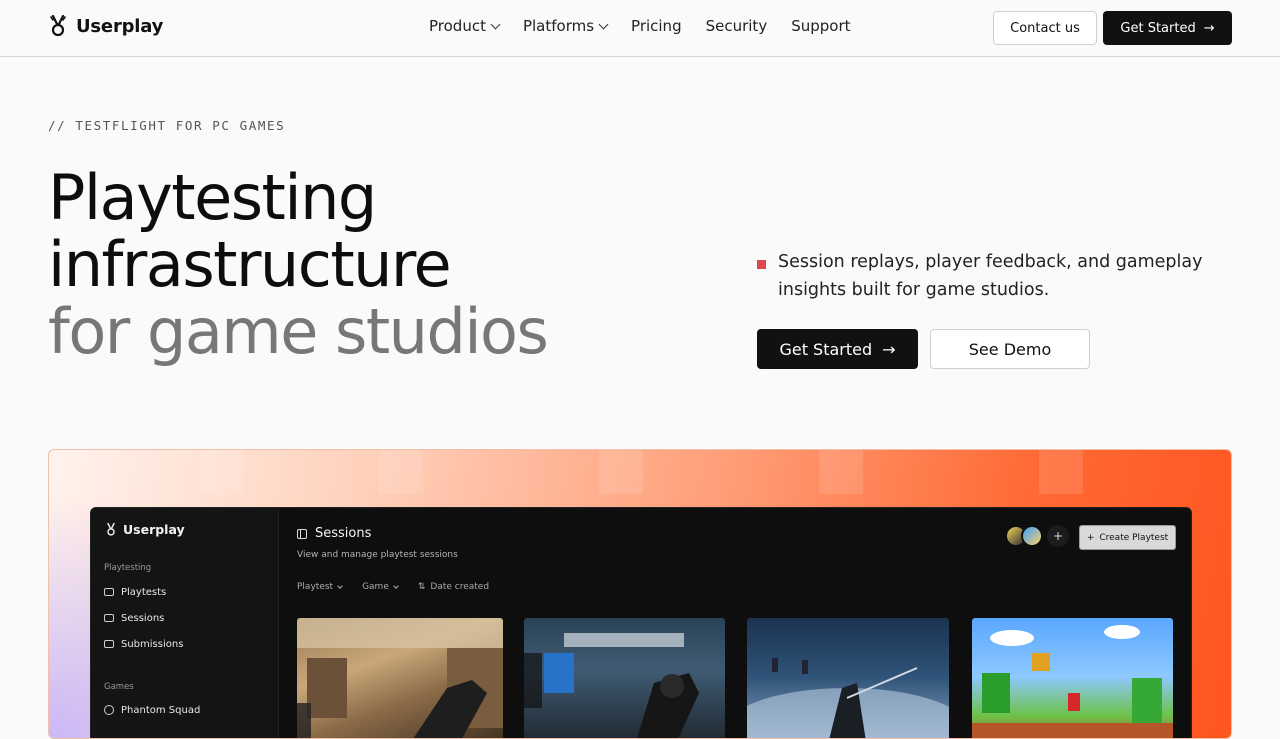 The image size is (1280, 739). I want to click on app-brand-name: Userplay, so click(154, 529).